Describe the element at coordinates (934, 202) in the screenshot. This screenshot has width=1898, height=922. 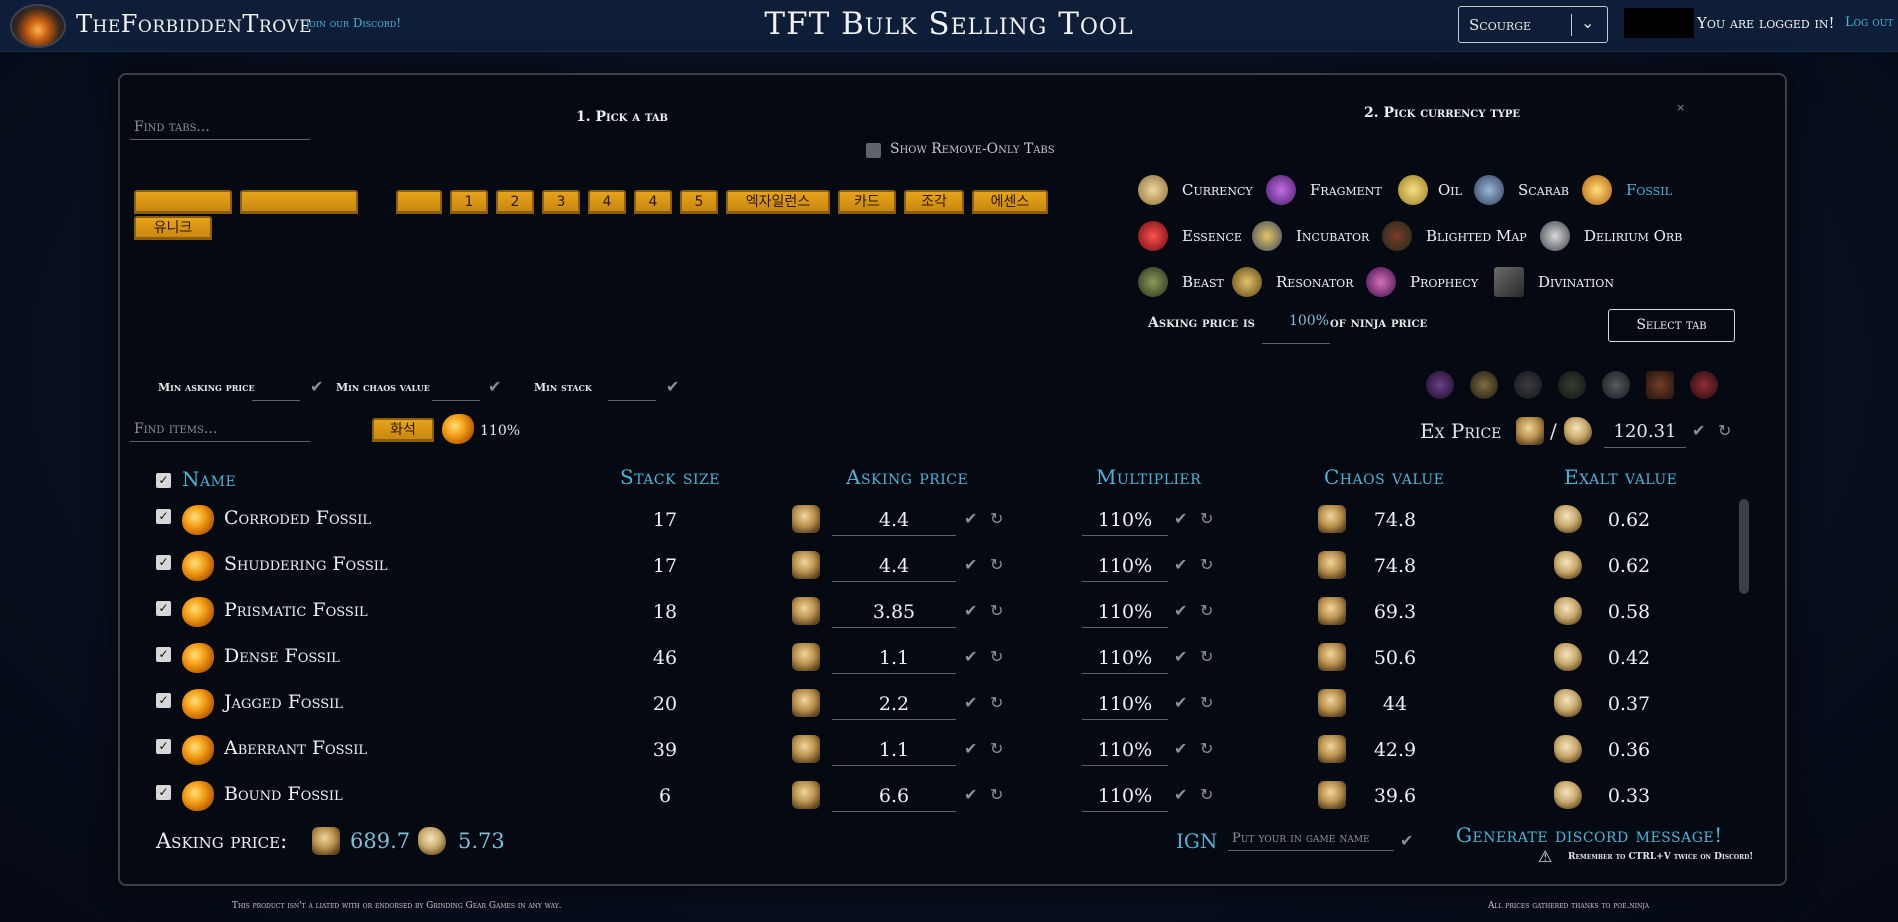
I see `stash-tab-12: 조각` at that location.